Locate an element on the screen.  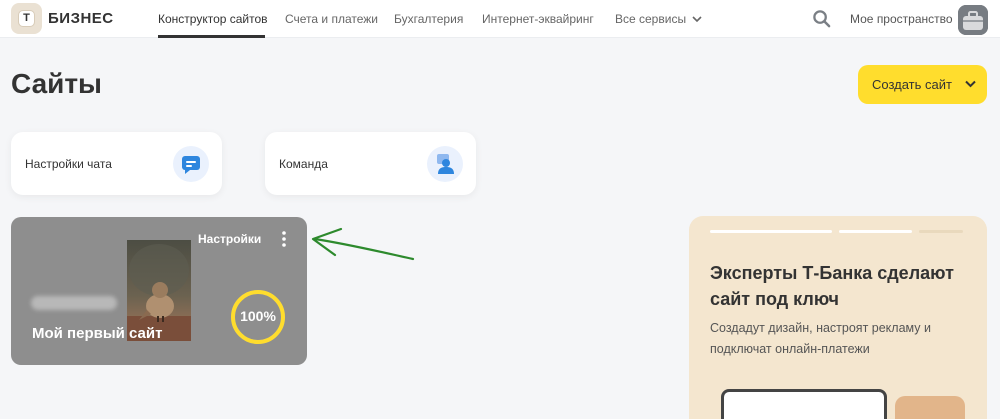
logo-letter: Т is located at coordinates (26, 18).